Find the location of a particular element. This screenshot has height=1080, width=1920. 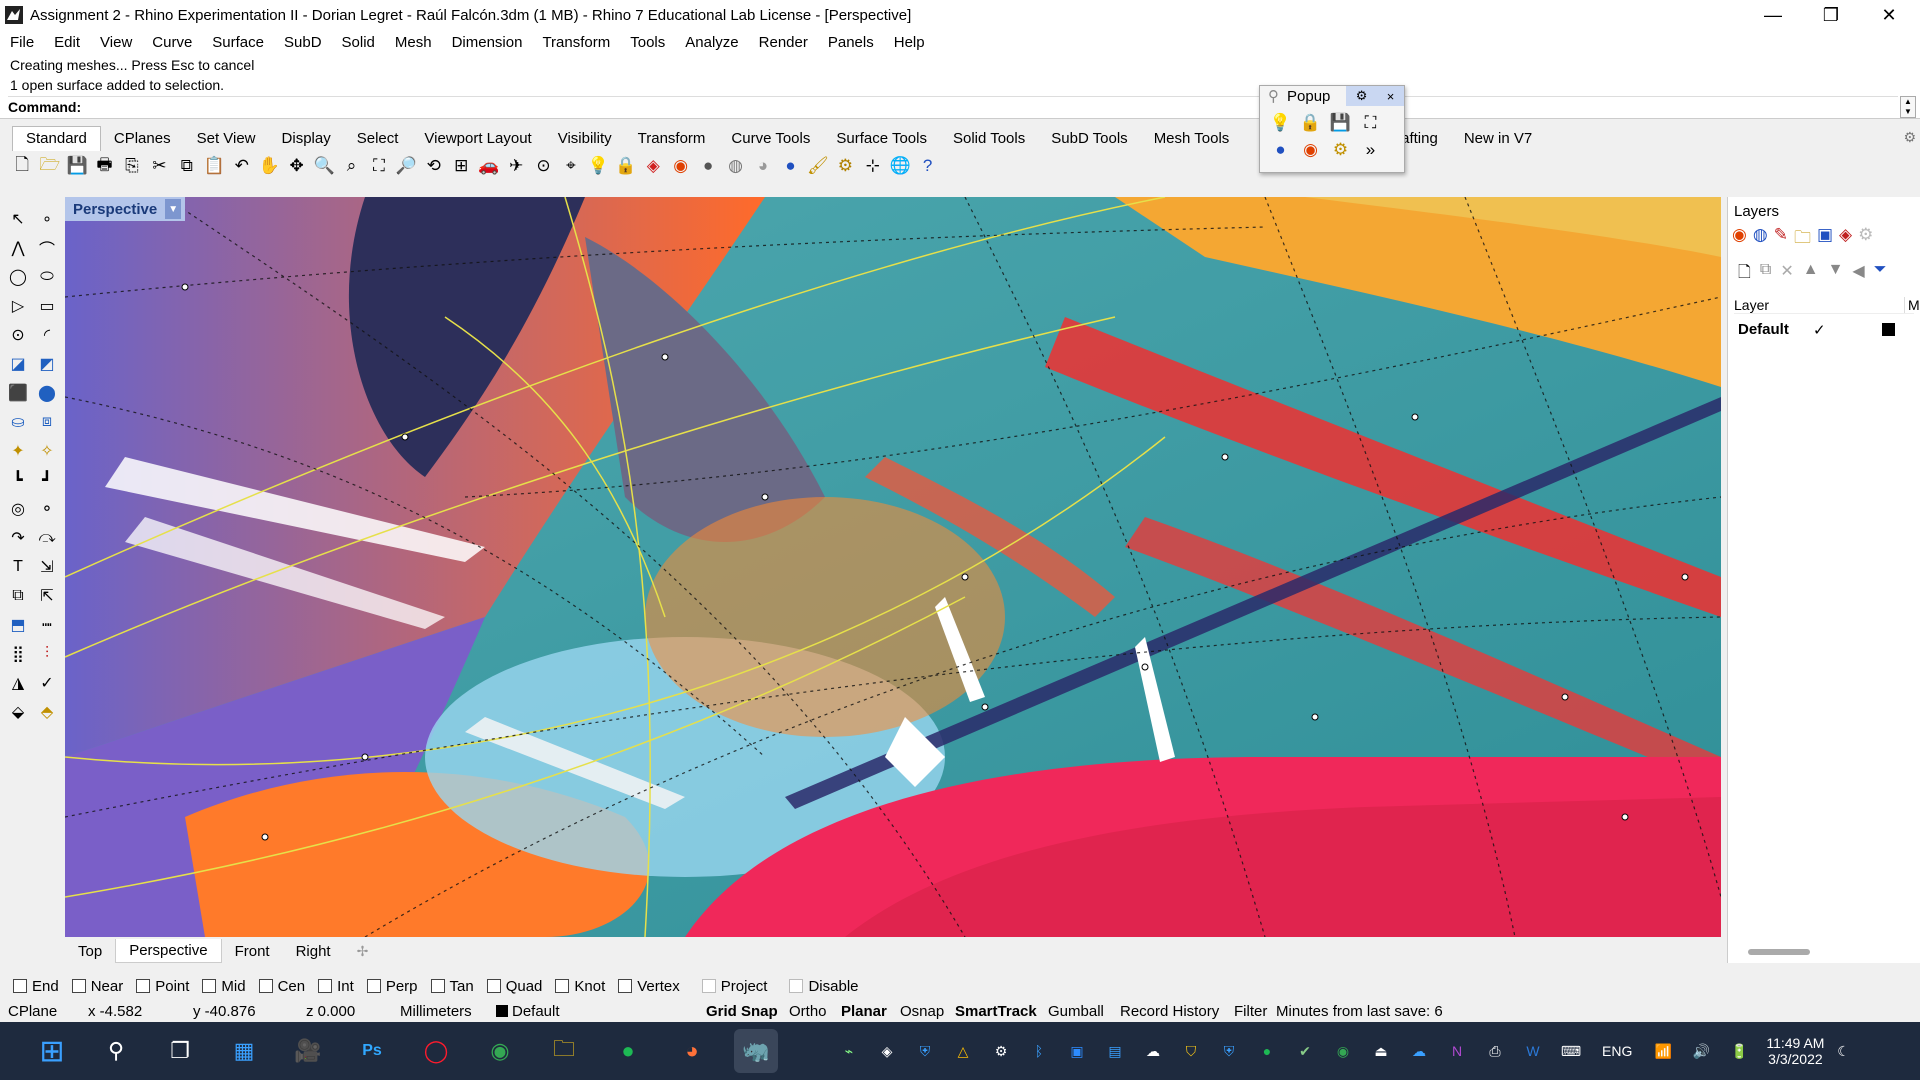

grid-snap-toggle: Grid Snap is located at coordinates (742, 1011).